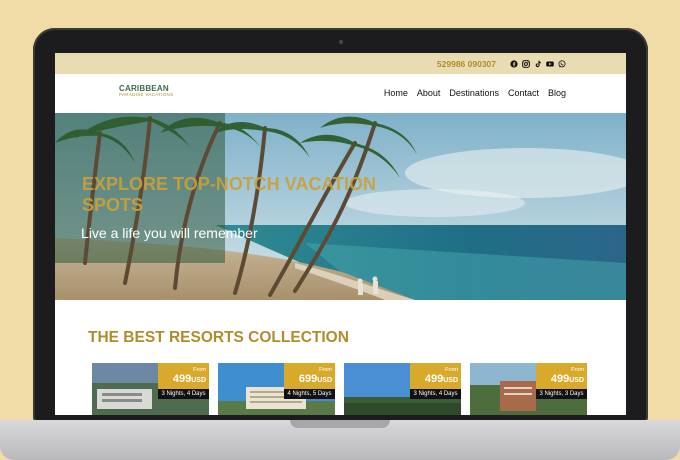 This screenshot has width=680, height=460. What do you see at coordinates (550, 64) in the screenshot?
I see `youtube-icon` at bounding box center [550, 64].